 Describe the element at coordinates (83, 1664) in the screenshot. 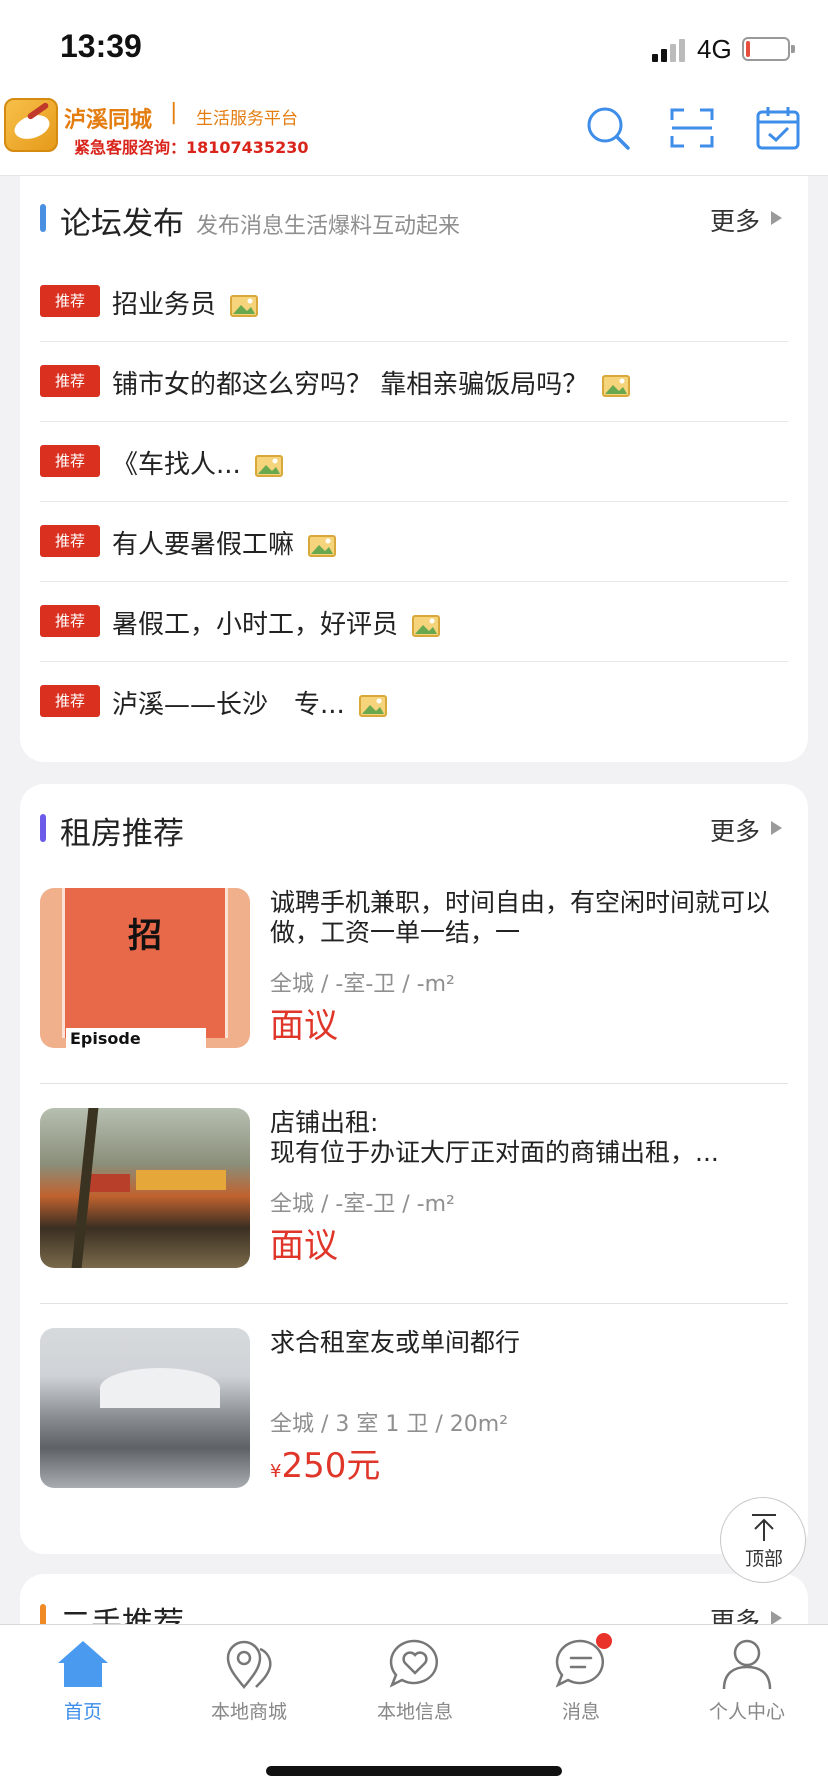

I see `home-icon` at that location.